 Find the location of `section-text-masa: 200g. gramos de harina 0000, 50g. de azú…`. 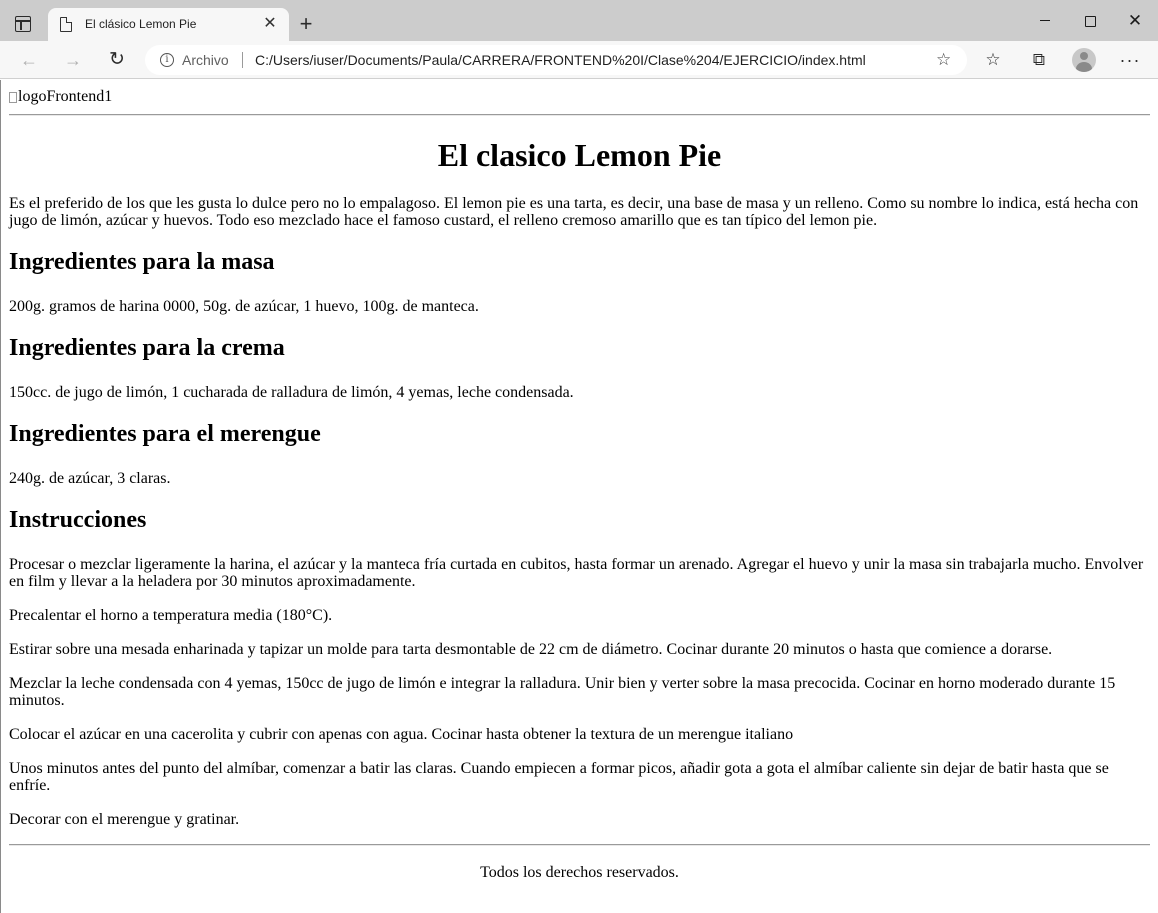

section-text-masa: 200g. gramos de harina 0000, 50g. de azú… is located at coordinates (244, 306).